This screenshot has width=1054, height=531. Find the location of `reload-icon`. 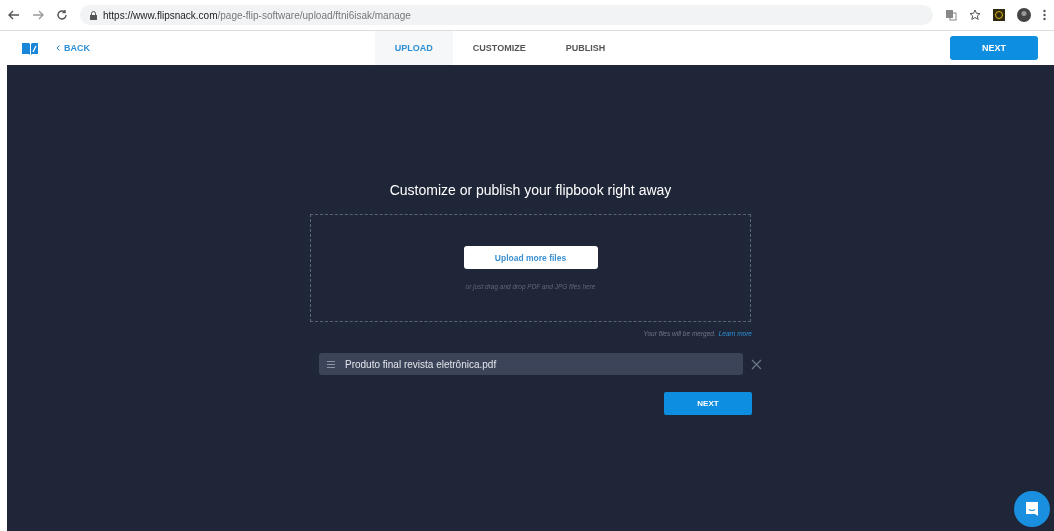

reload-icon is located at coordinates (62, 15).